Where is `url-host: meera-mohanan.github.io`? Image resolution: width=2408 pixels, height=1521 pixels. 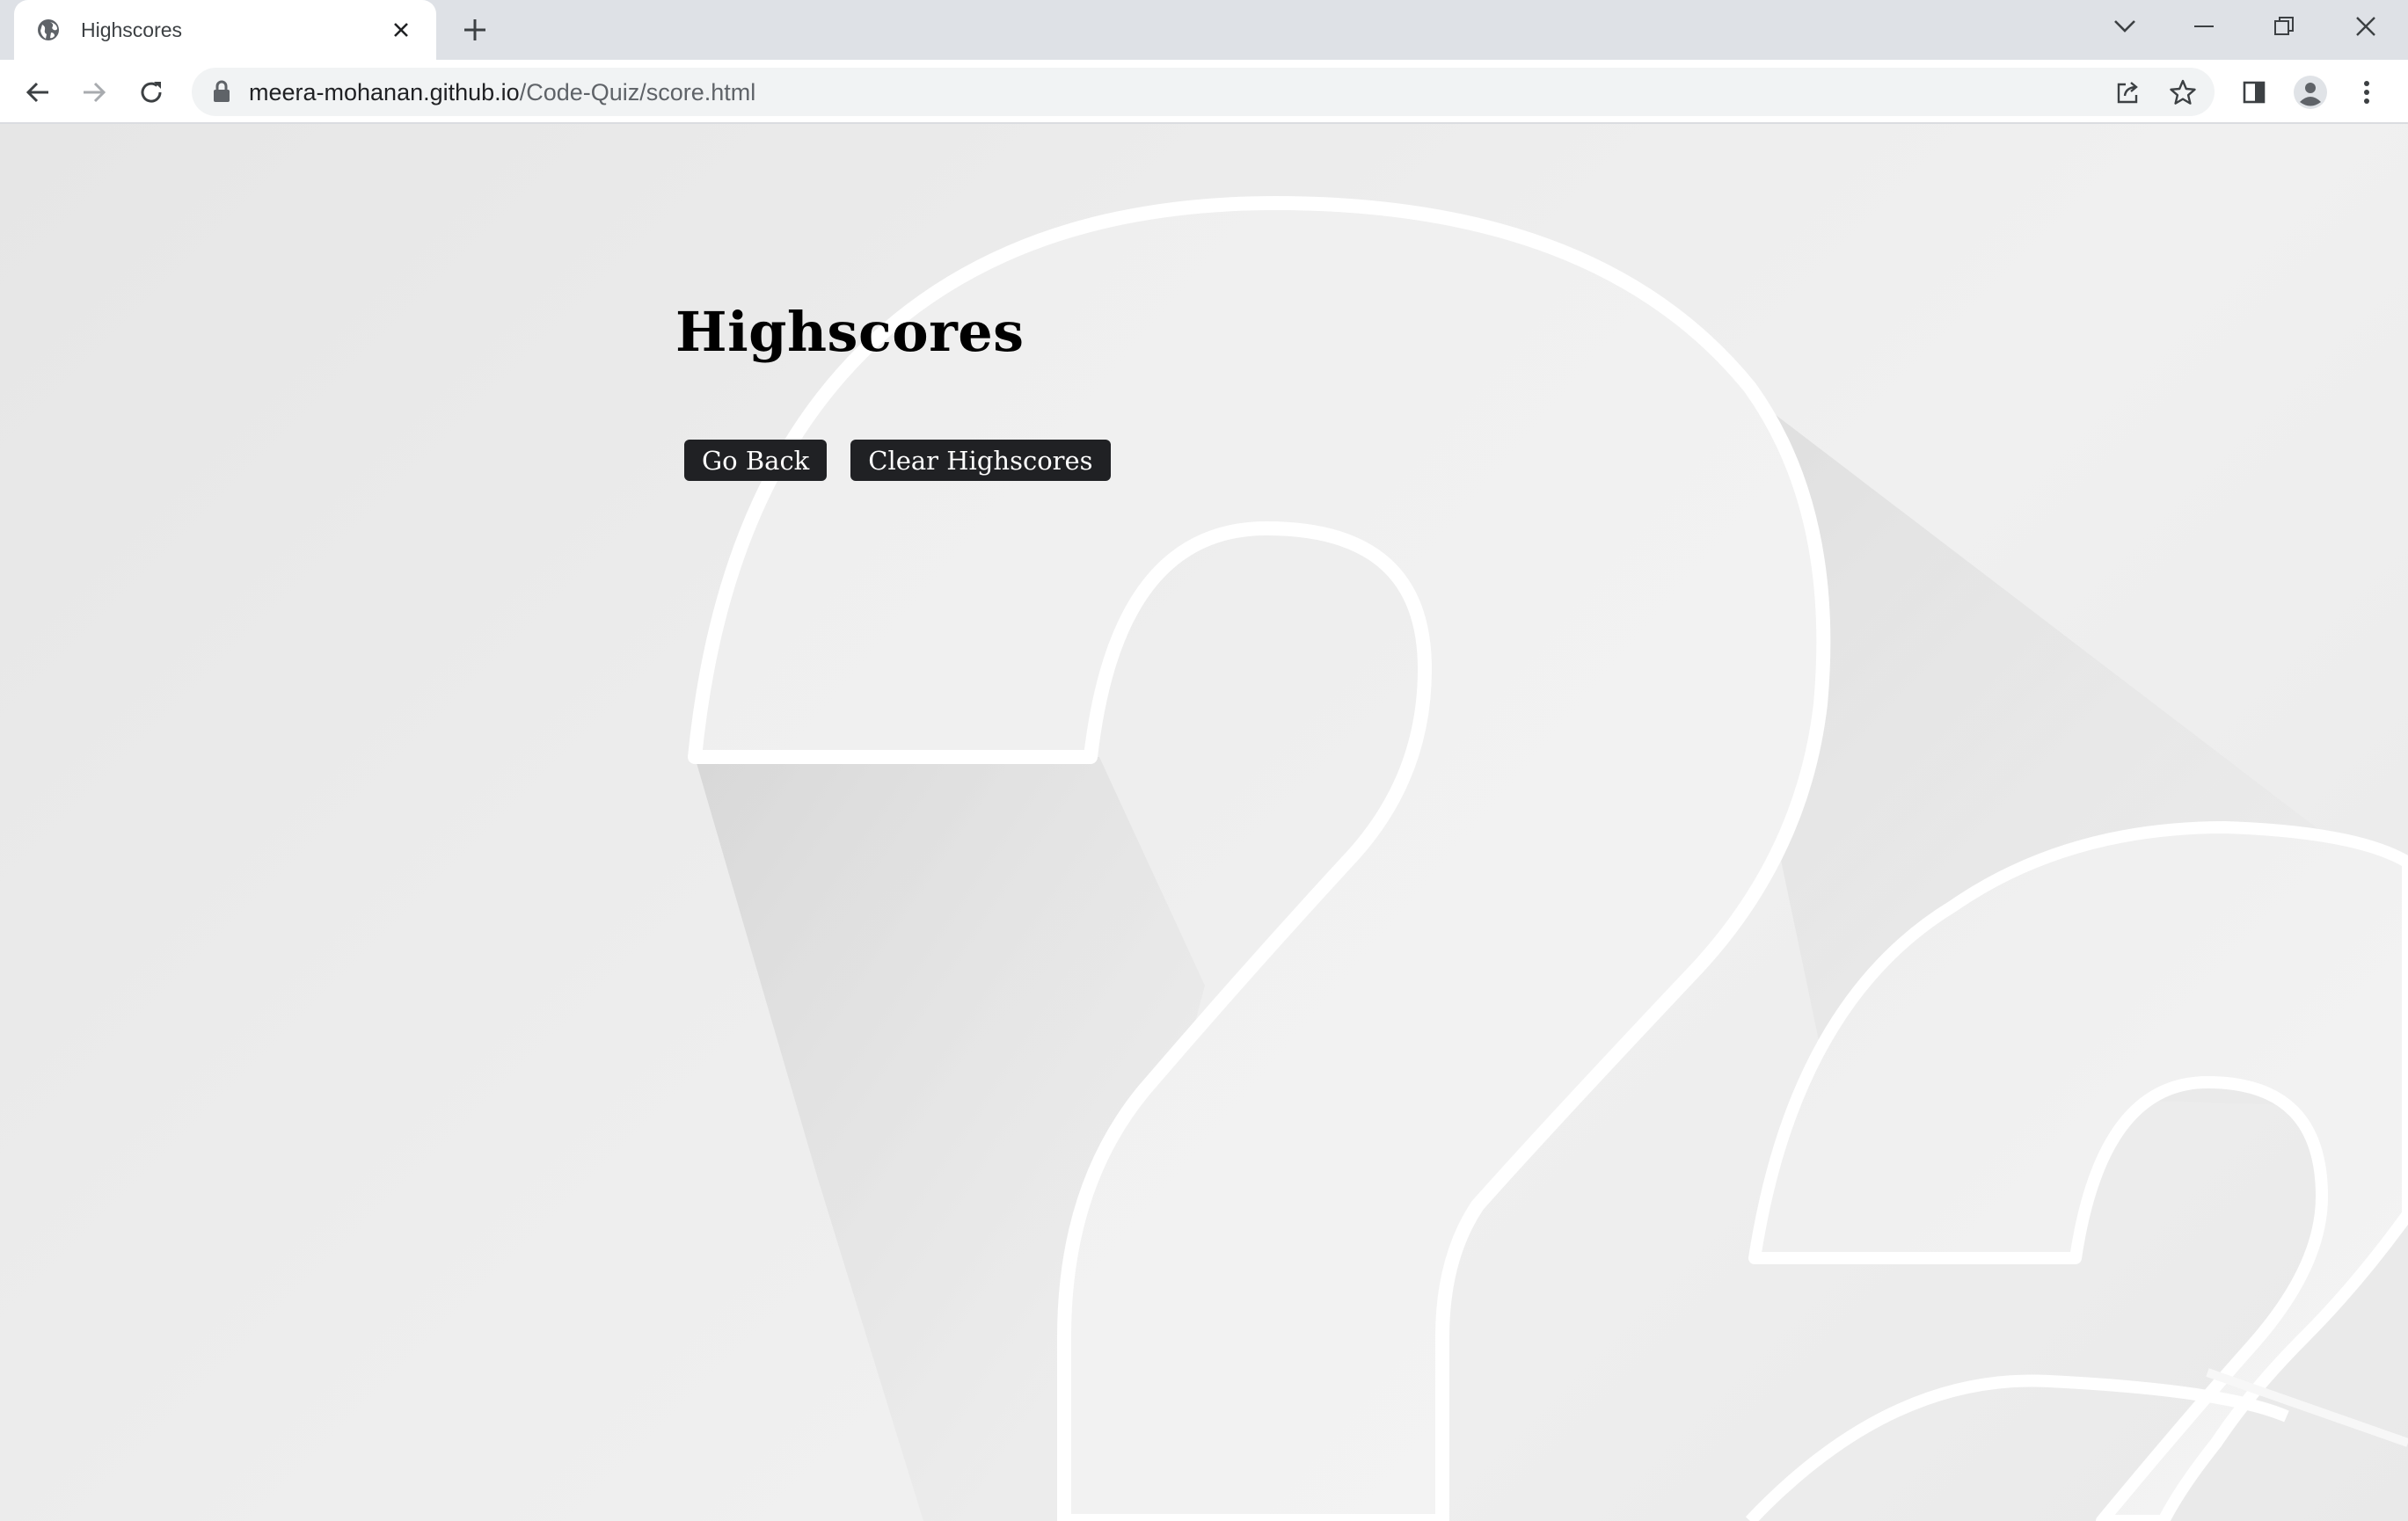 url-host: meera-mohanan.github.io is located at coordinates (384, 93).